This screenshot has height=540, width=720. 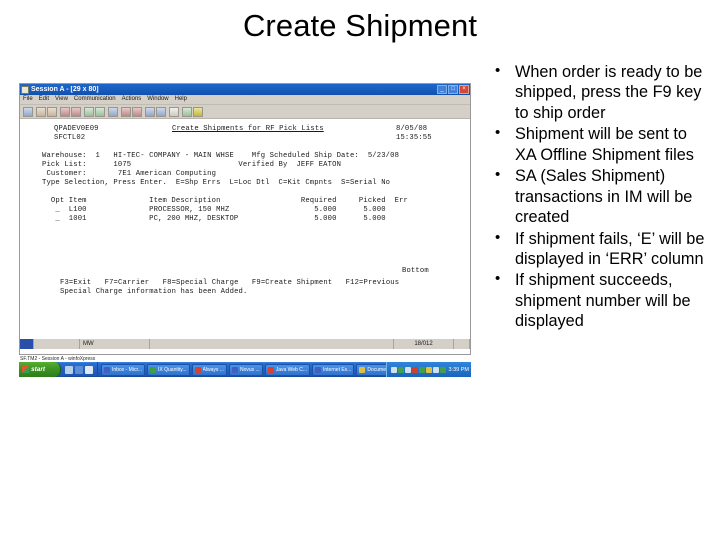 I want to click on menu-item-view: View, so click(x=61, y=99).